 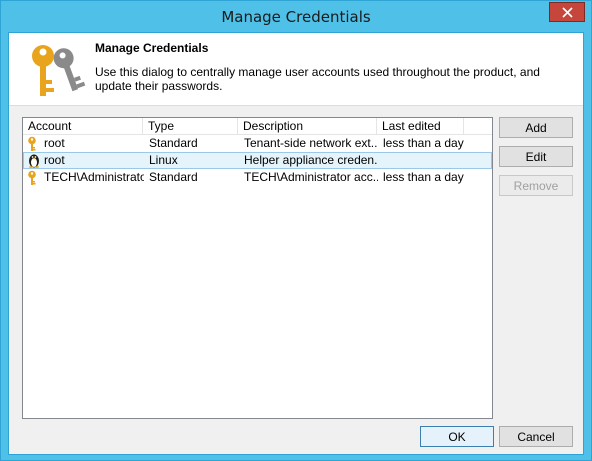 What do you see at coordinates (94, 177) in the screenshot?
I see `account-name: TECH\Administrator` at bounding box center [94, 177].